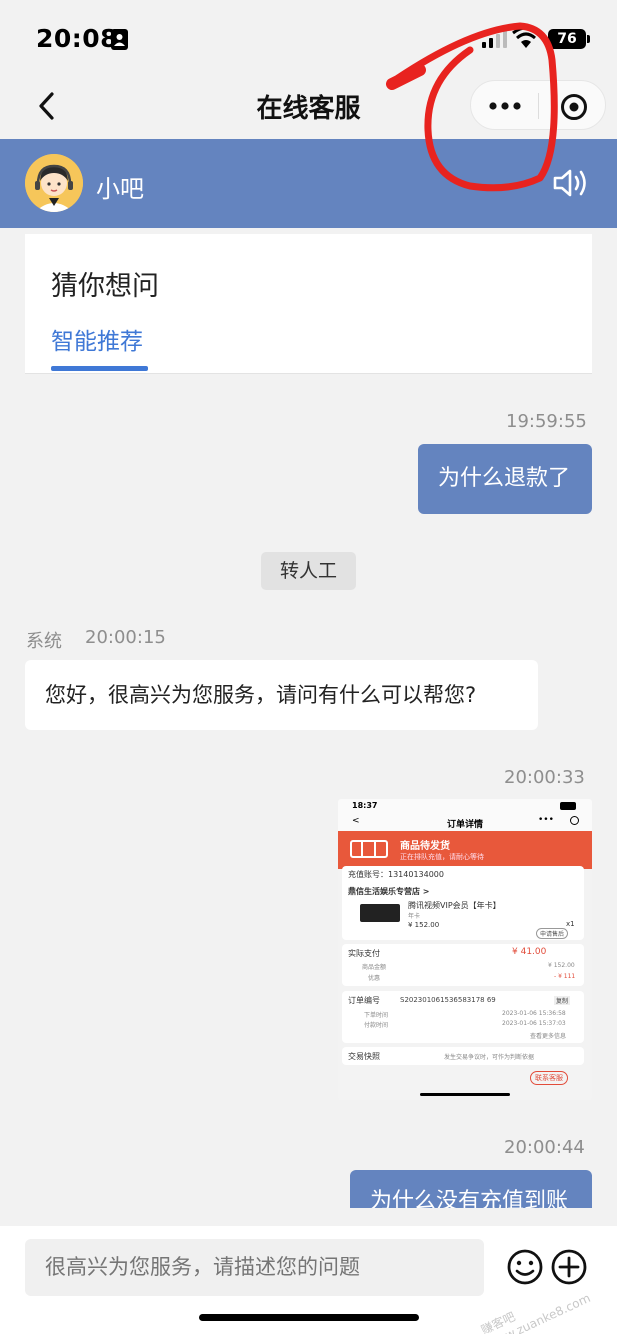  What do you see at coordinates (471, 1189) in the screenshot?
I see `outgoing-message: 为什么没有充值到账` at bounding box center [471, 1189].